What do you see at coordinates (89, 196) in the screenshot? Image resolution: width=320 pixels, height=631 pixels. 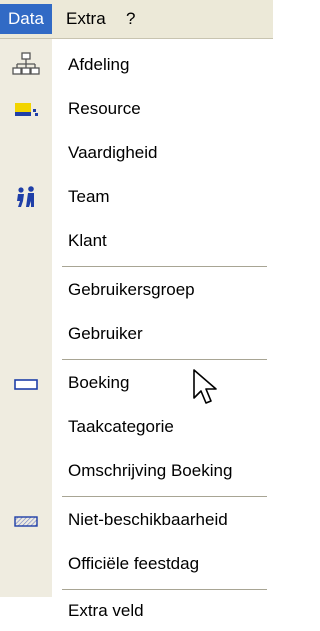 I see `menu-item-label: Team` at bounding box center [89, 196].